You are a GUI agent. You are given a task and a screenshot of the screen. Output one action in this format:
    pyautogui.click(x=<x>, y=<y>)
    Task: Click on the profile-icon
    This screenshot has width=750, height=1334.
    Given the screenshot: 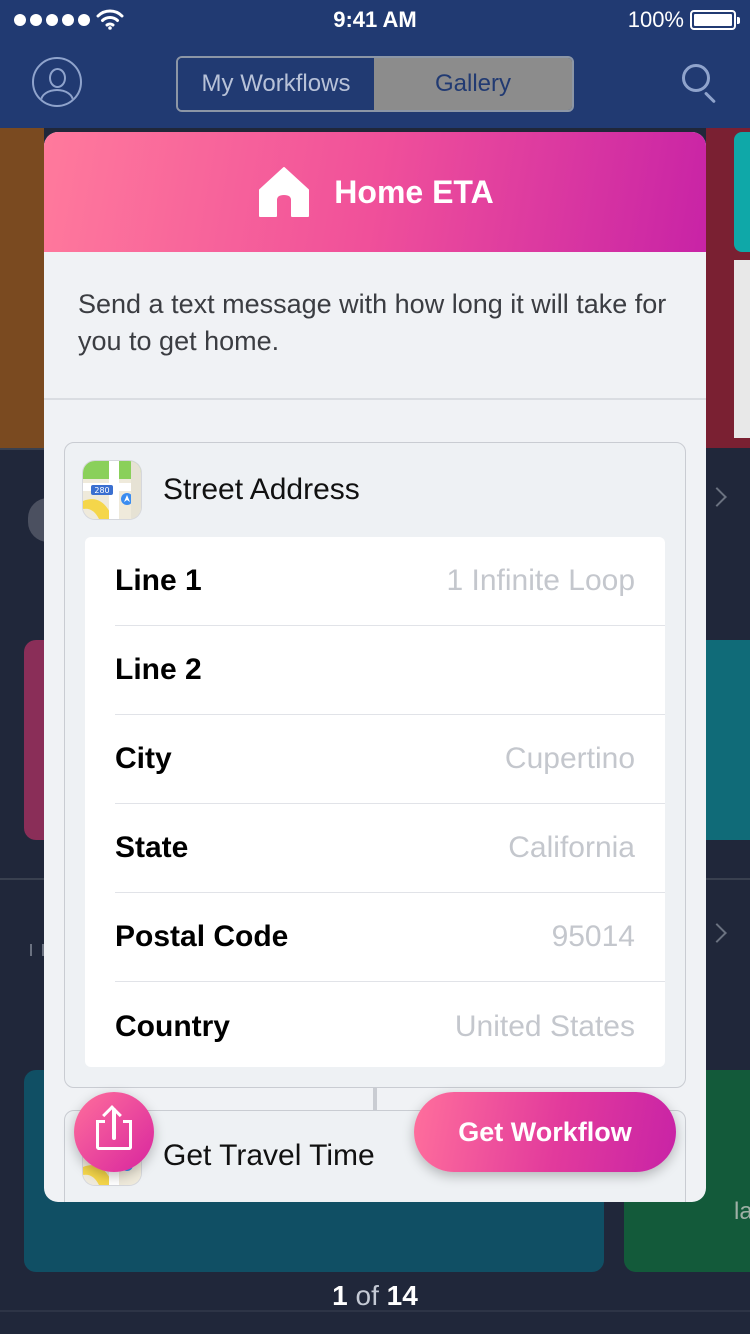 What is the action you would take?
    pyautogui.click(x=57, y=82)
    